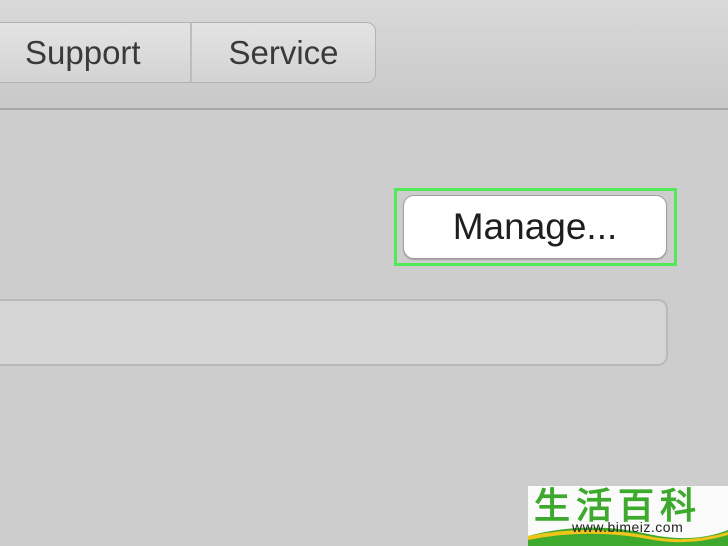  What do you see at coordinates (334, 332) in the screenshot?
I see `text-field` at bounding box center [334, 332].